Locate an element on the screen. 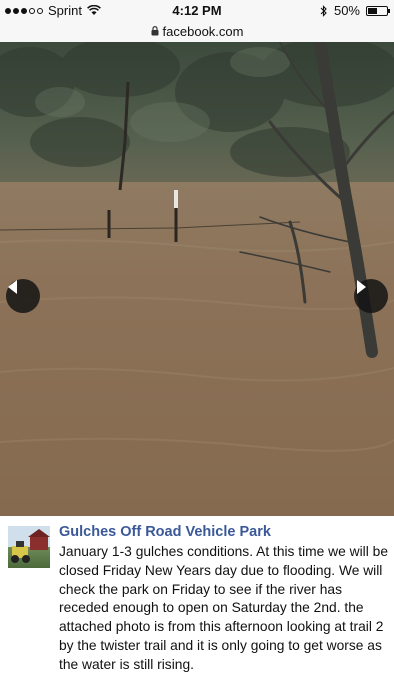  status-right: 50% is located at coordinates (355, 10).